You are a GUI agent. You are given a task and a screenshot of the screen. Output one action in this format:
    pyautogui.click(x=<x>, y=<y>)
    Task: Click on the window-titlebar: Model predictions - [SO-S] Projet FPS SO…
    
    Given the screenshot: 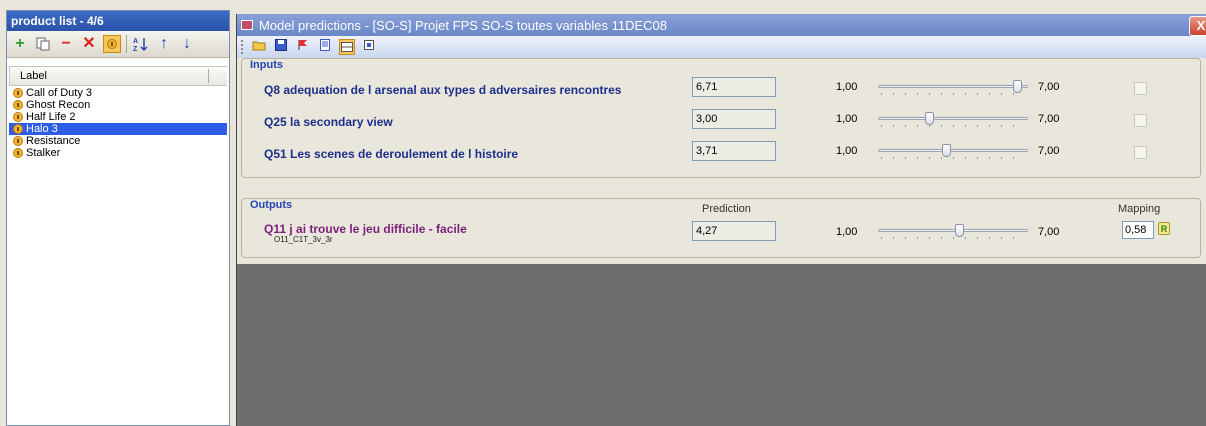 What is the action you would take?
    pyautogui.click(x=721, y=25)
    